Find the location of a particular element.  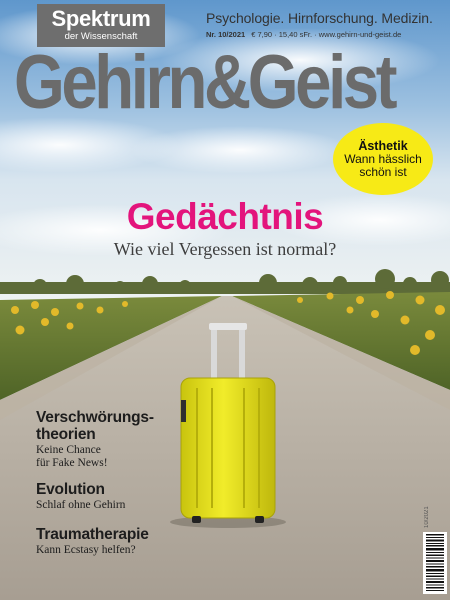

badge-text: Wann hässlich schön ist is located at coordinates (383, 165).